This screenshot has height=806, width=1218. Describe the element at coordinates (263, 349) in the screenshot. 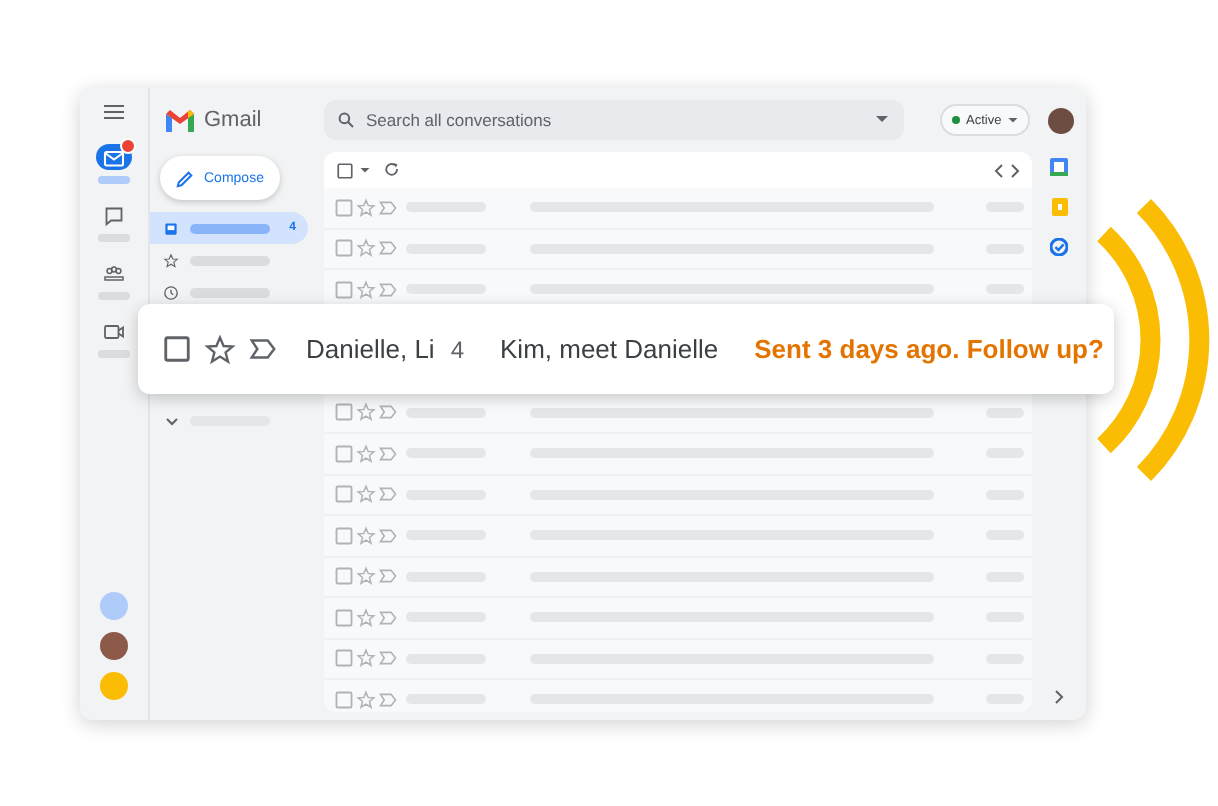

I see `label-icon` at that location.